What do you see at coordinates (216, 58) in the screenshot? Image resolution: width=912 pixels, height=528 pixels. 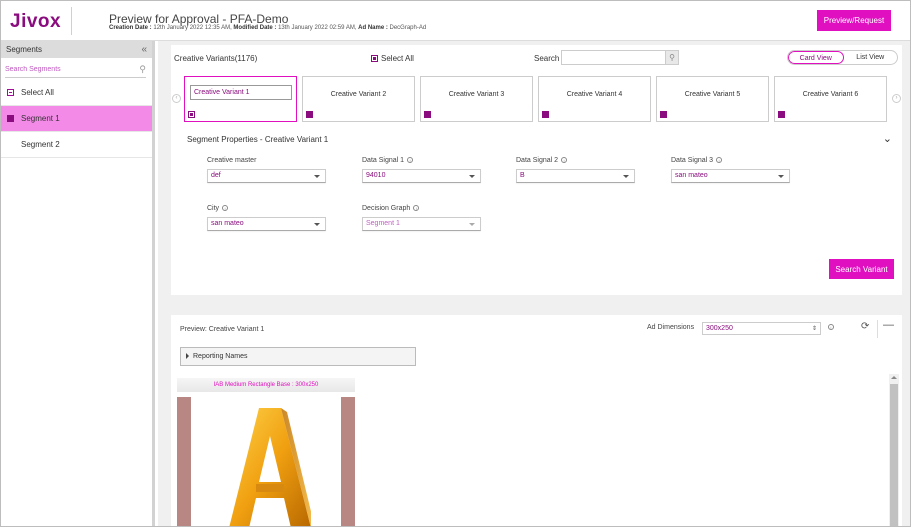 I see `creative-variants-title: Creative Variants(1176)` at bounding box center [216, 58].